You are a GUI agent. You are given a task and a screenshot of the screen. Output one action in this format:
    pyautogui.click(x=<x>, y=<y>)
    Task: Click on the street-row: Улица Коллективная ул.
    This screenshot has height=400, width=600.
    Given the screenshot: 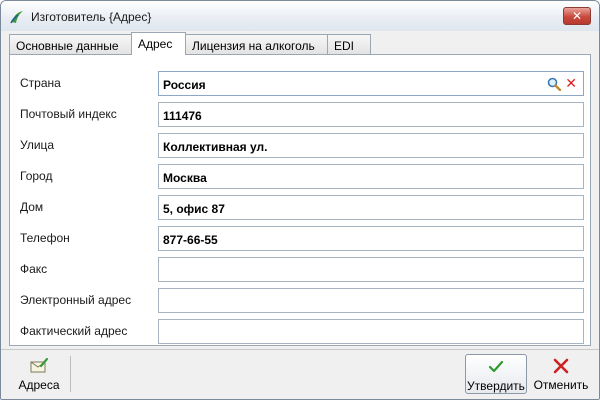 What is the action you would take?
    pyautogui.click(x=301, y=145)
    